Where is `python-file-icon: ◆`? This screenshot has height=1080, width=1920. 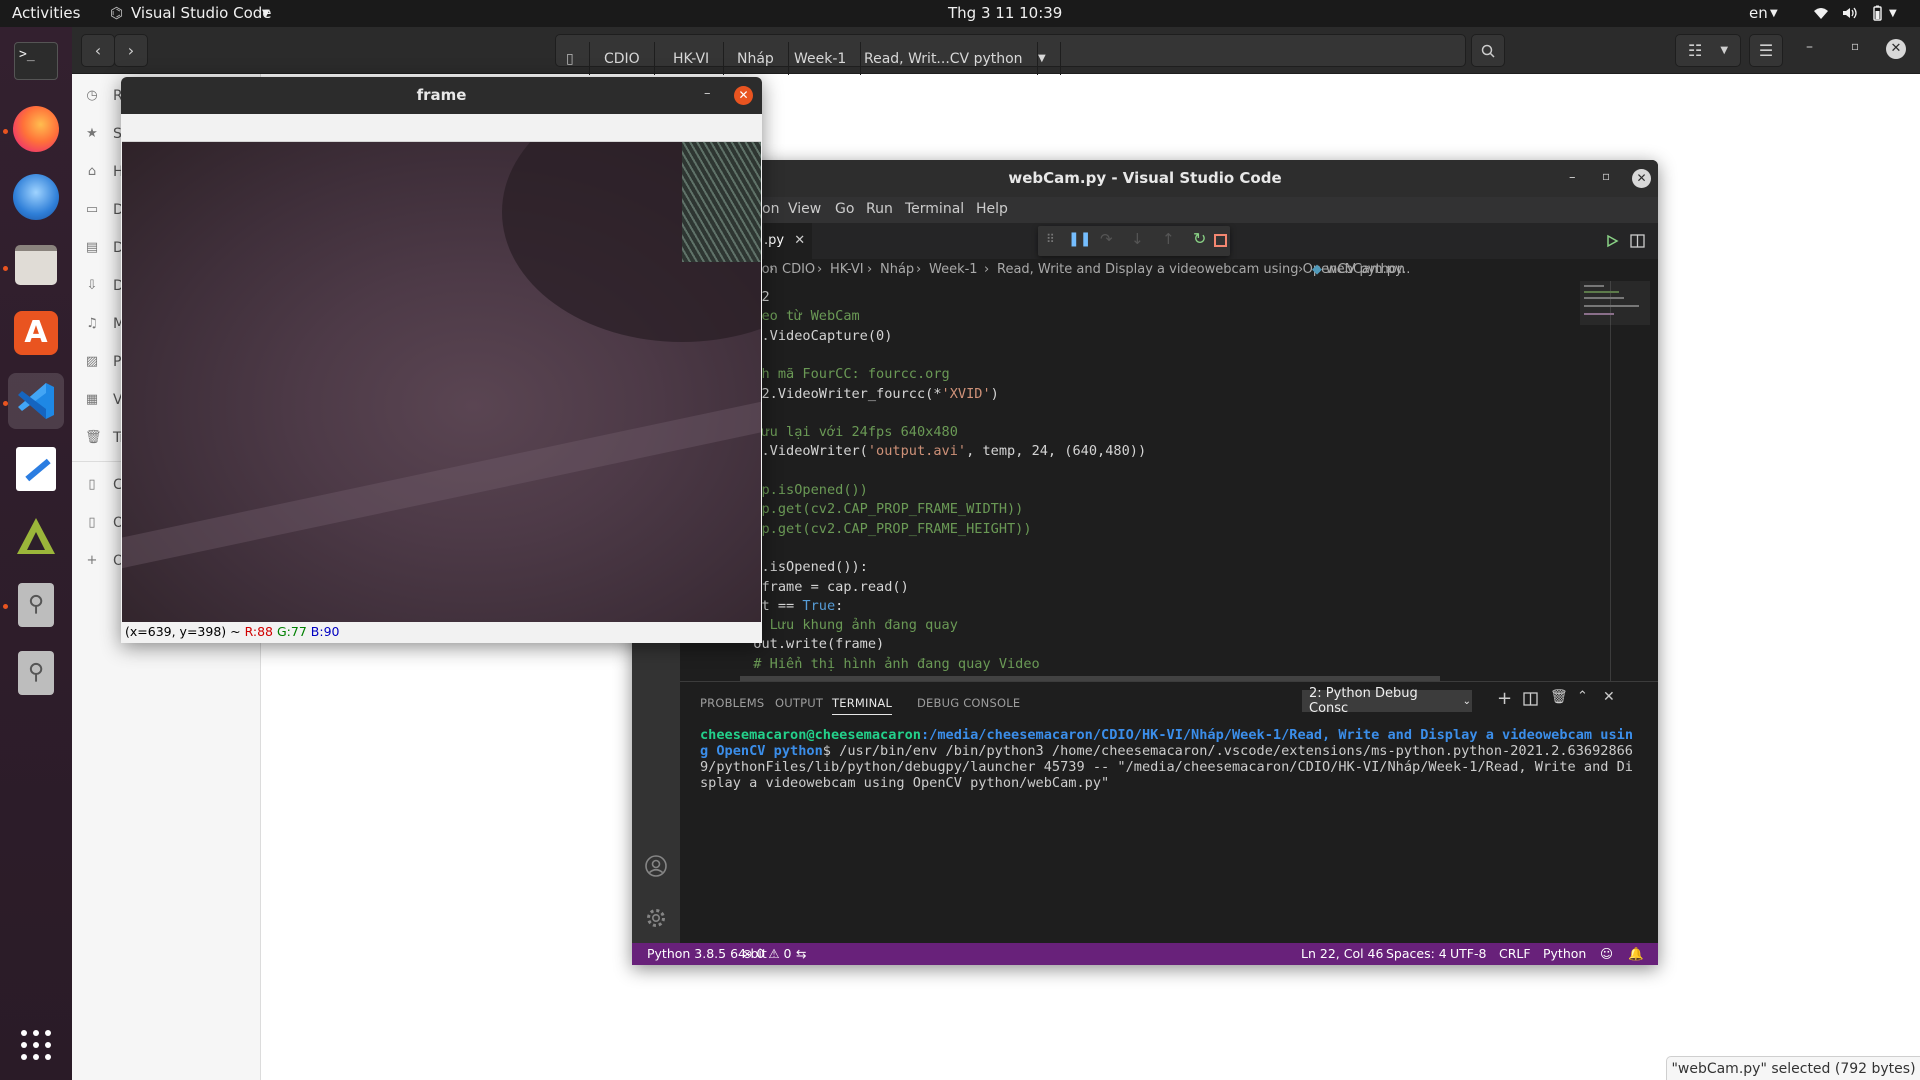 python-file-icon: ◆ is located at coordinates (1317, 269).